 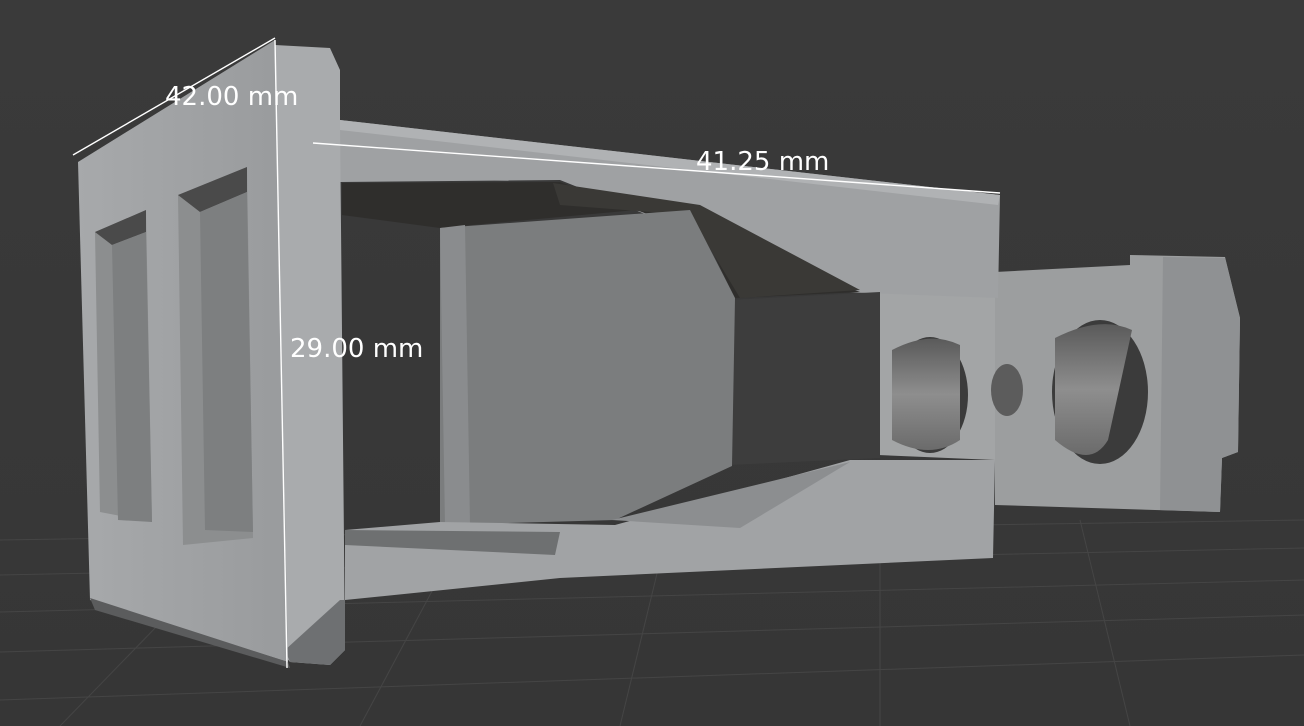 I want to click on dimension-label-length: 41.25 mm, so click(x=762, y=162).